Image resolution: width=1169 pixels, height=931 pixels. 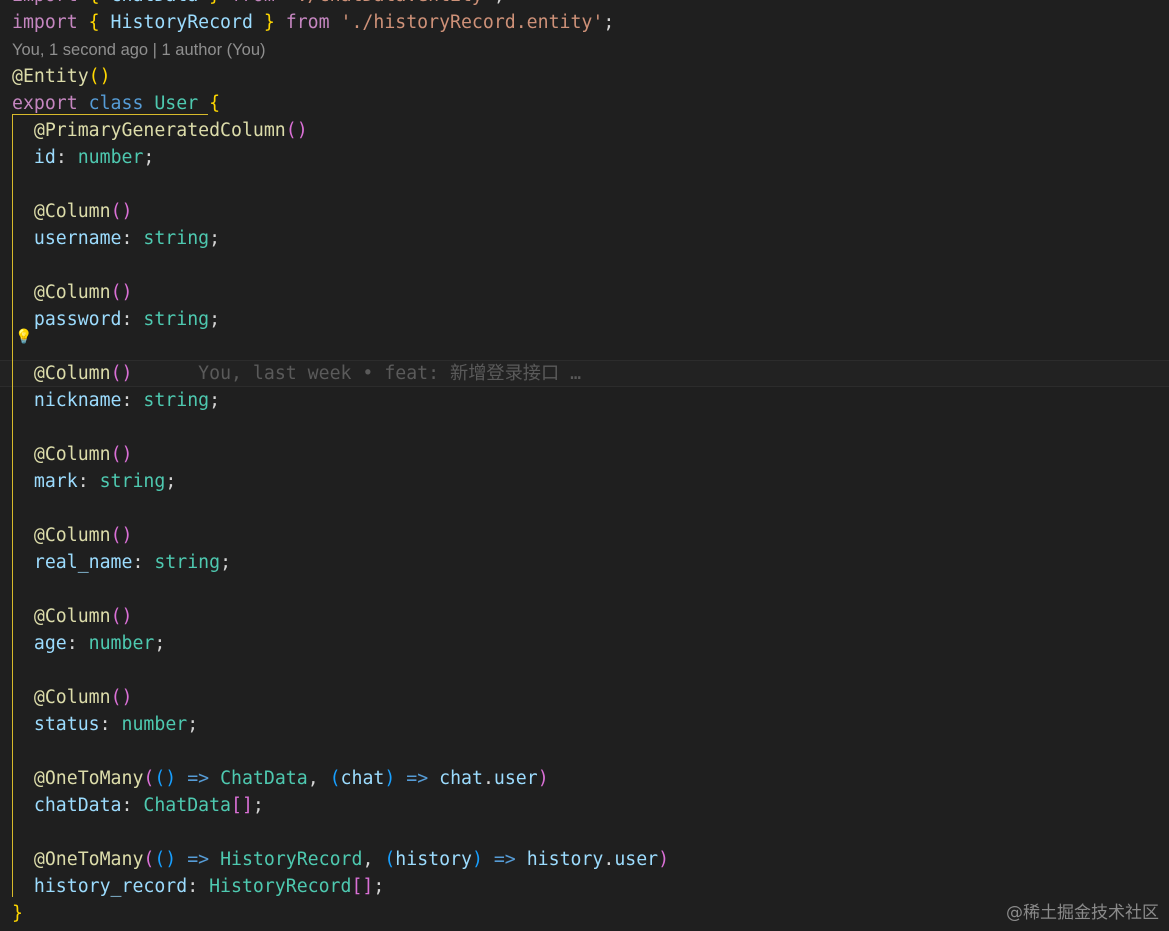 I want to click on code-token: chat, so click(x=362, y=778).